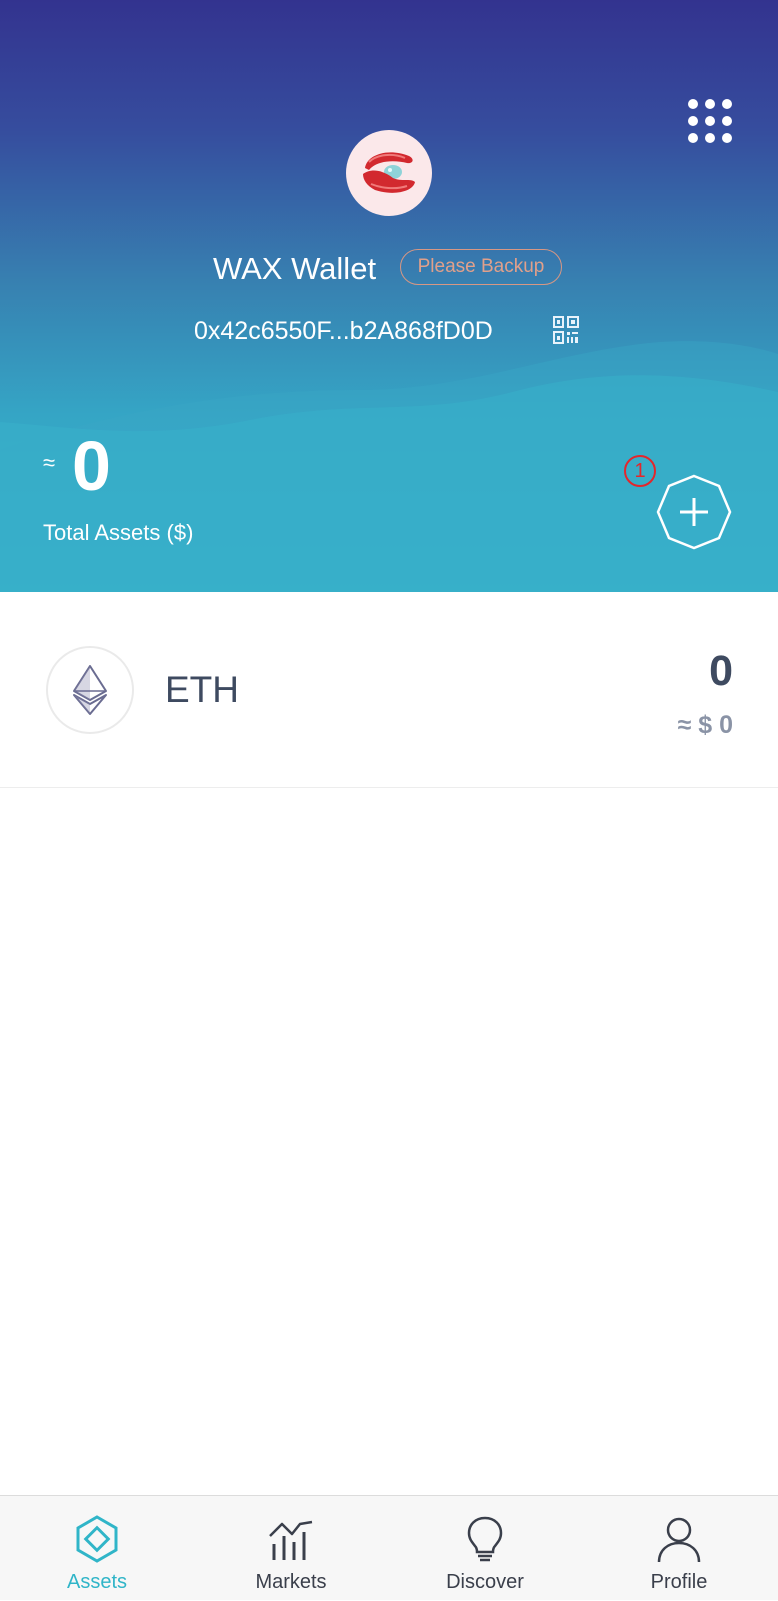 The height and width of the screenshot is (1601, 778). What do you see at coordinates (295, 268) in the screenshot?
I see `wallet-name: WAX Wallet` at bounding box center [295, 268].